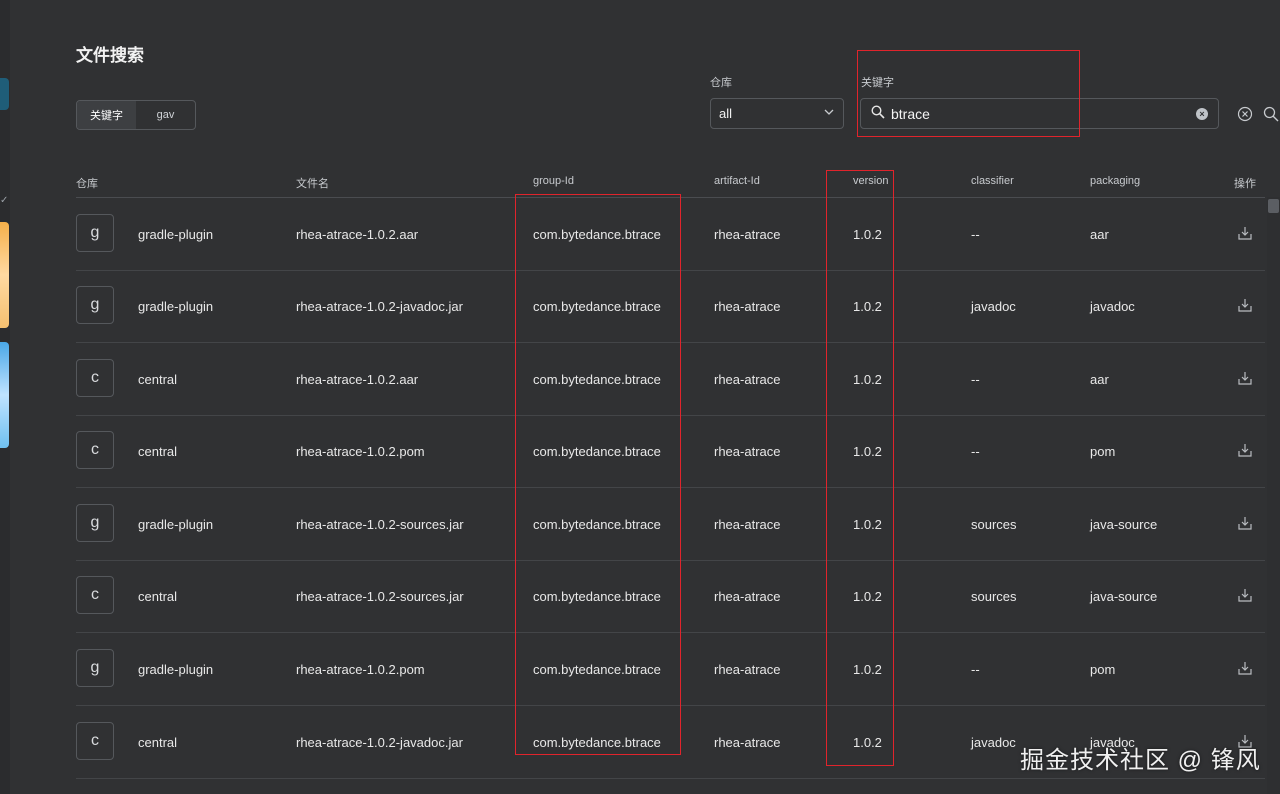 The image size is (1280, 794). What do you see at coordinates (992, 181) in the screenshot?
I see `column-header-classifier: classifier` at bounding box center [992, 181].